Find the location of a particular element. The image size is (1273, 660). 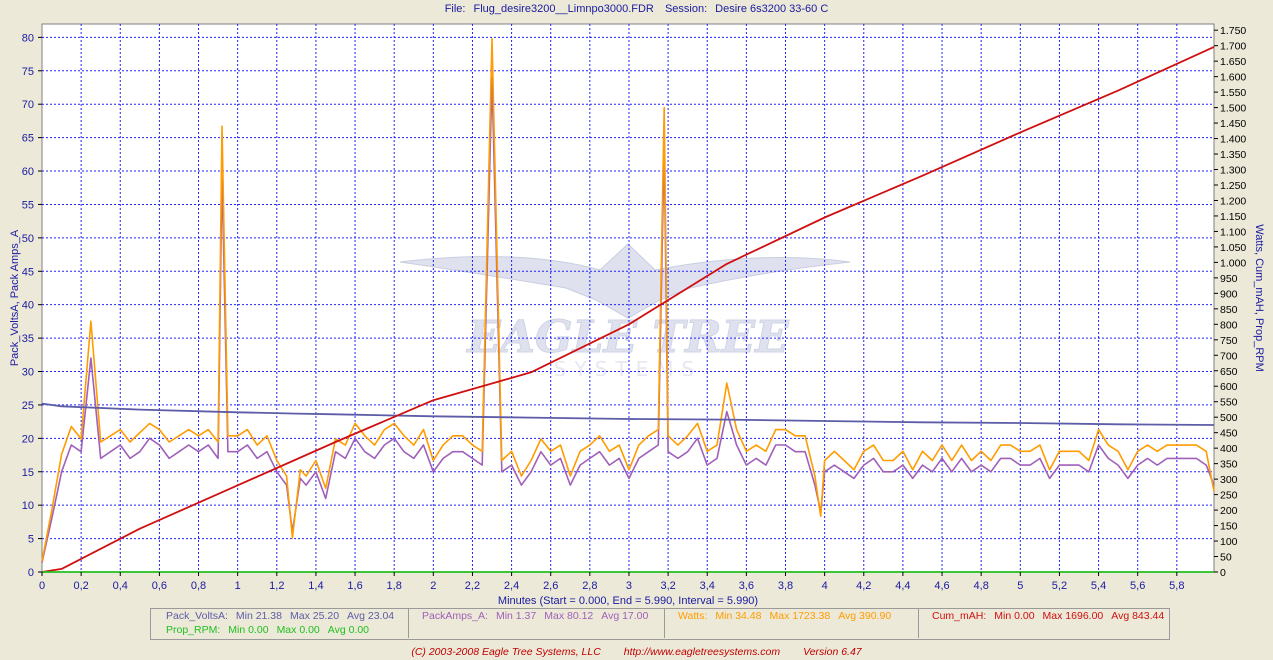

right-y-axis-label: Watts, Cum_mAH, Prop_RPM is located at coordinates (1259, 298).